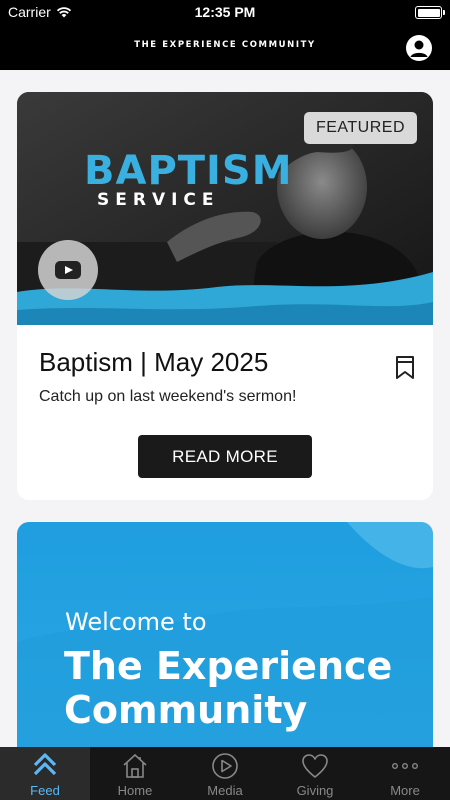 Image resolution: width=450 pixels, height=800 pixels. I want to click on tab-label: Home, so click(135, 790).